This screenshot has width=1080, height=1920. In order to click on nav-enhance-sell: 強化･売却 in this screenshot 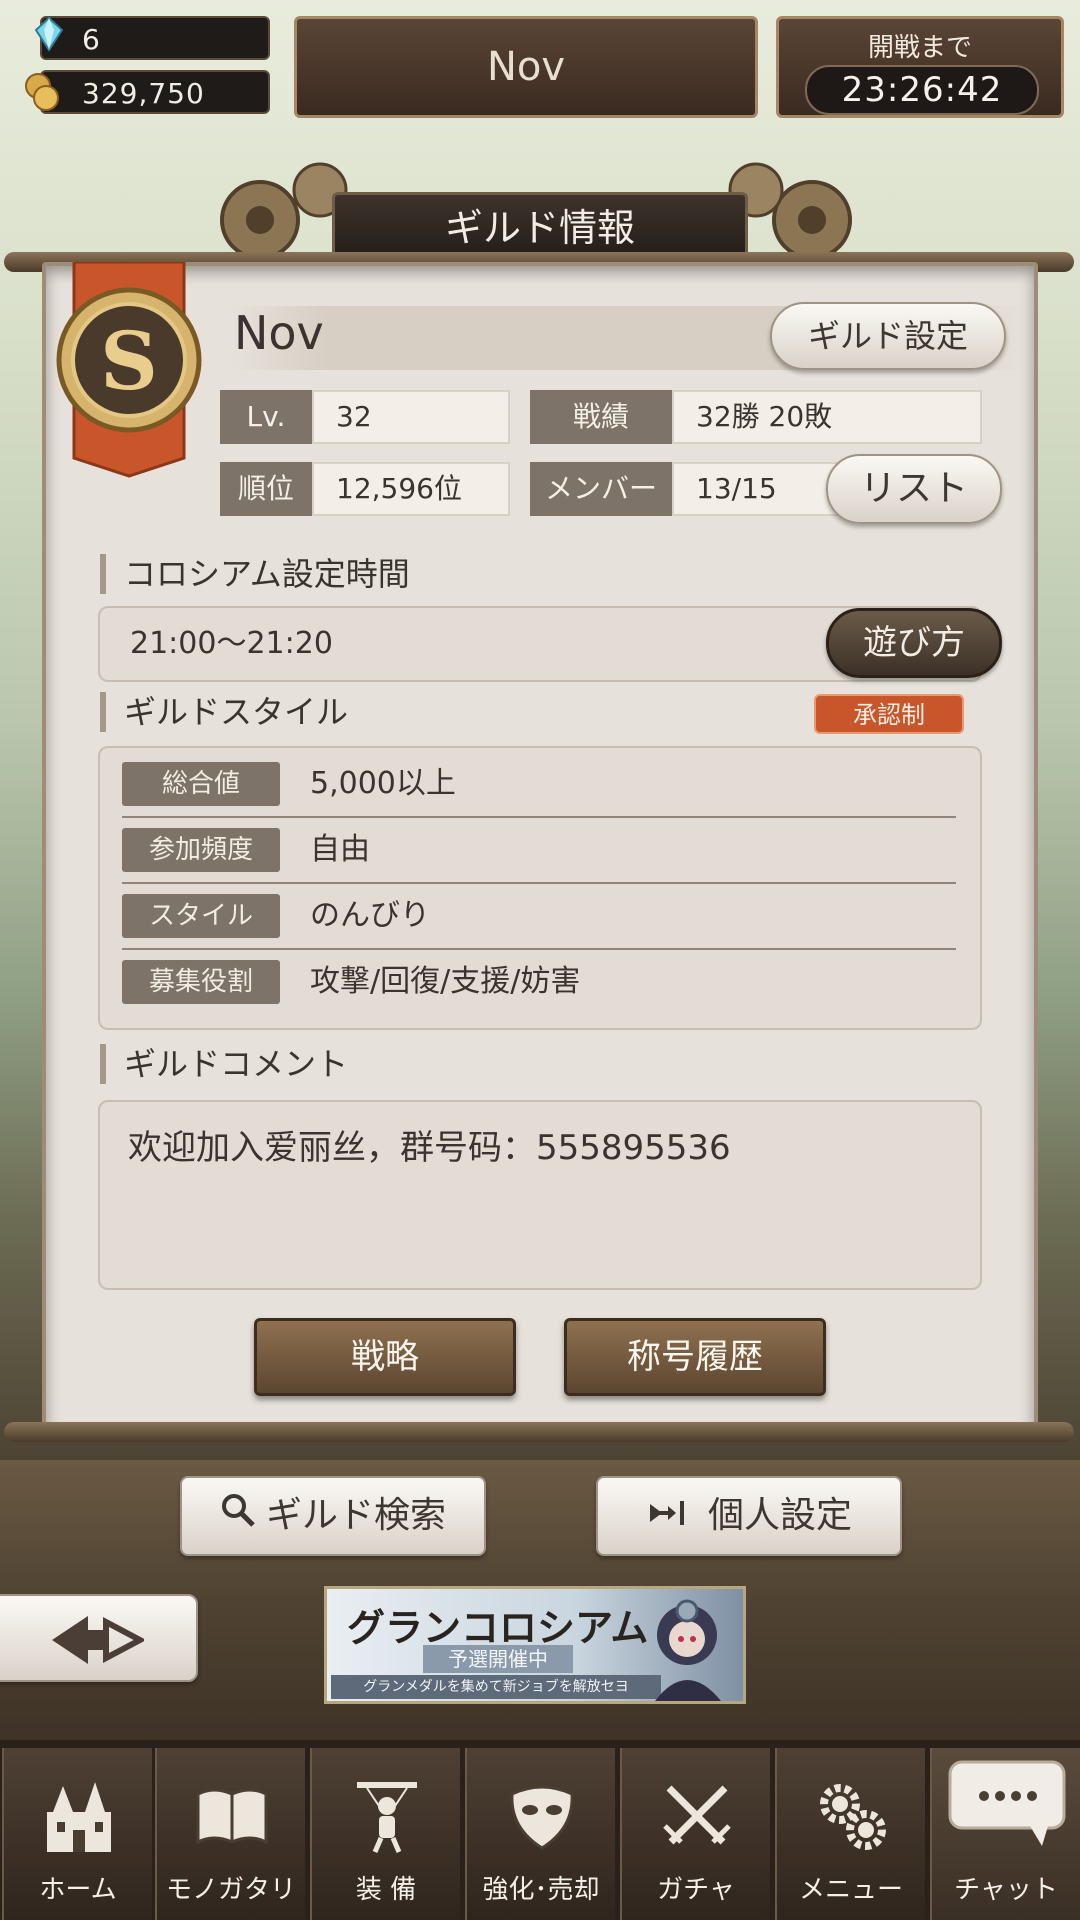, I will do `click(540, 1834)`.